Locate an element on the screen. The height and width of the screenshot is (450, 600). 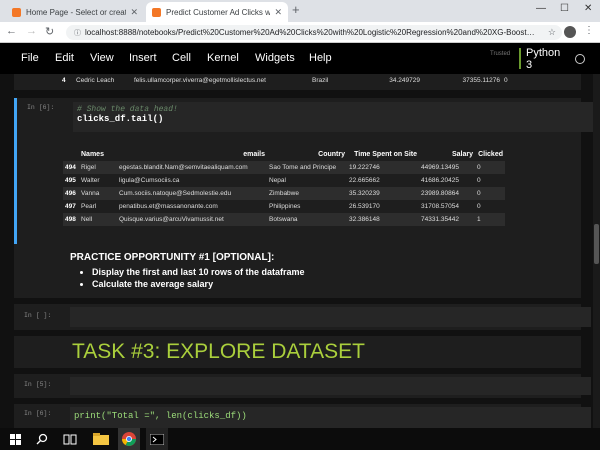
browser-tab-notebook: Predict Customer Ad Clicks with… ✕ is located at coordinates (217, 12).